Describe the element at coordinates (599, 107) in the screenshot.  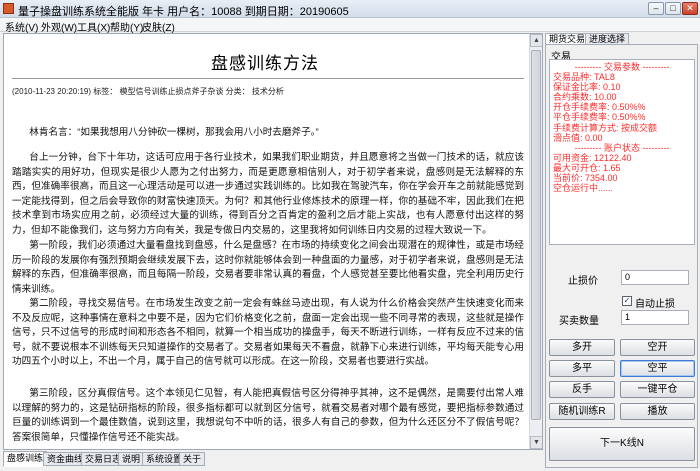
I see `info-open-fee: 开仓手续费率: 0.50%%` at that location.